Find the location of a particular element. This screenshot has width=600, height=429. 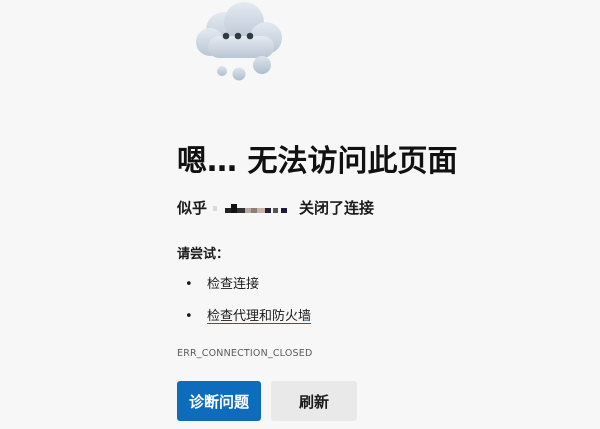

diagnose-button: 诊断问题 is located at coordinates (219, 401).